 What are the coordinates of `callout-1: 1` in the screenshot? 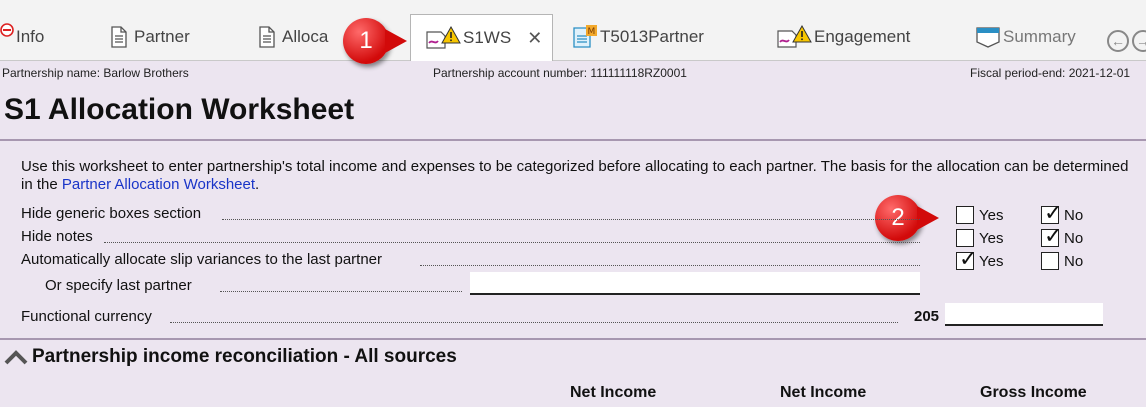 It's located at (375, 41).